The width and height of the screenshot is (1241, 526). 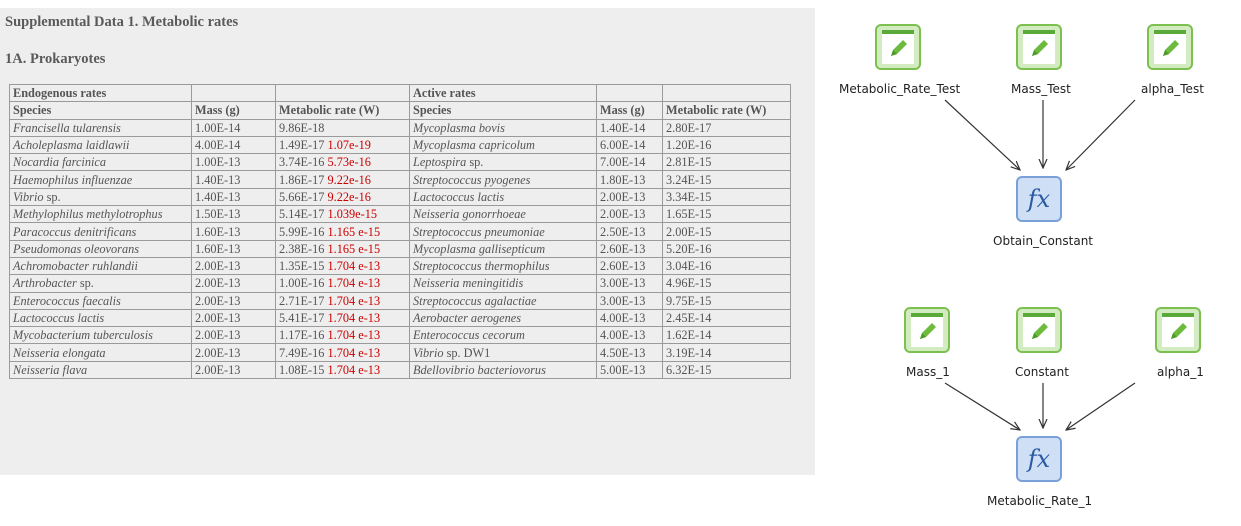 I want to click on node-label: Mass_Test, so click(x=1041, y=89).